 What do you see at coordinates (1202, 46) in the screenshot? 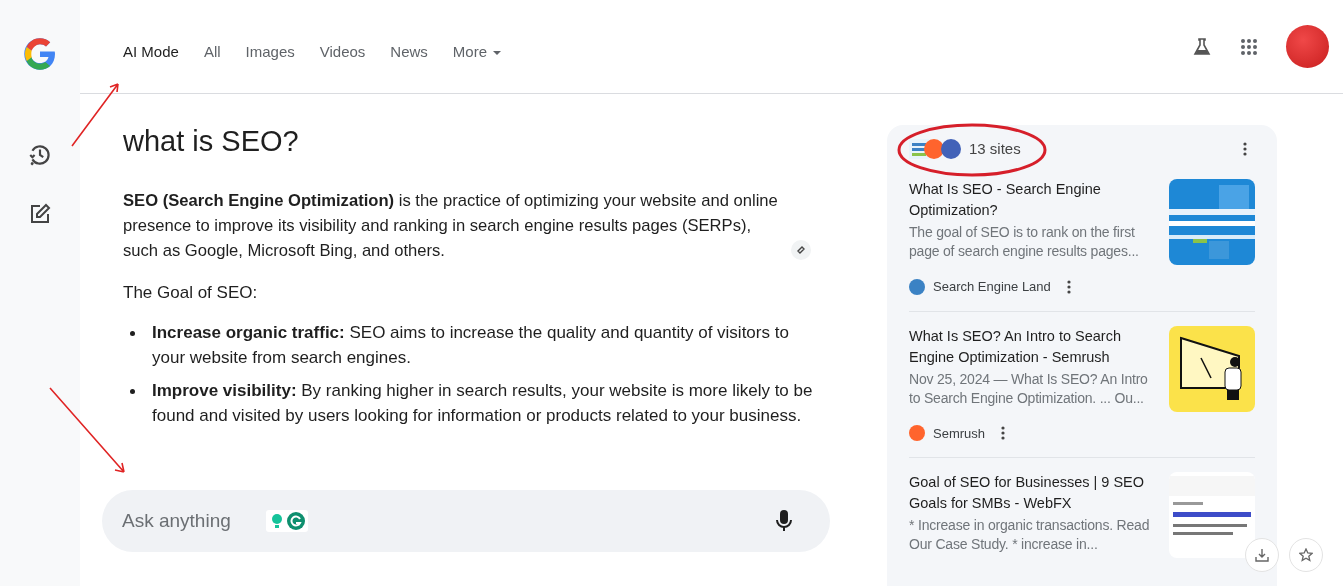
I see `flask-icon` at bounding box center [1202, 46].